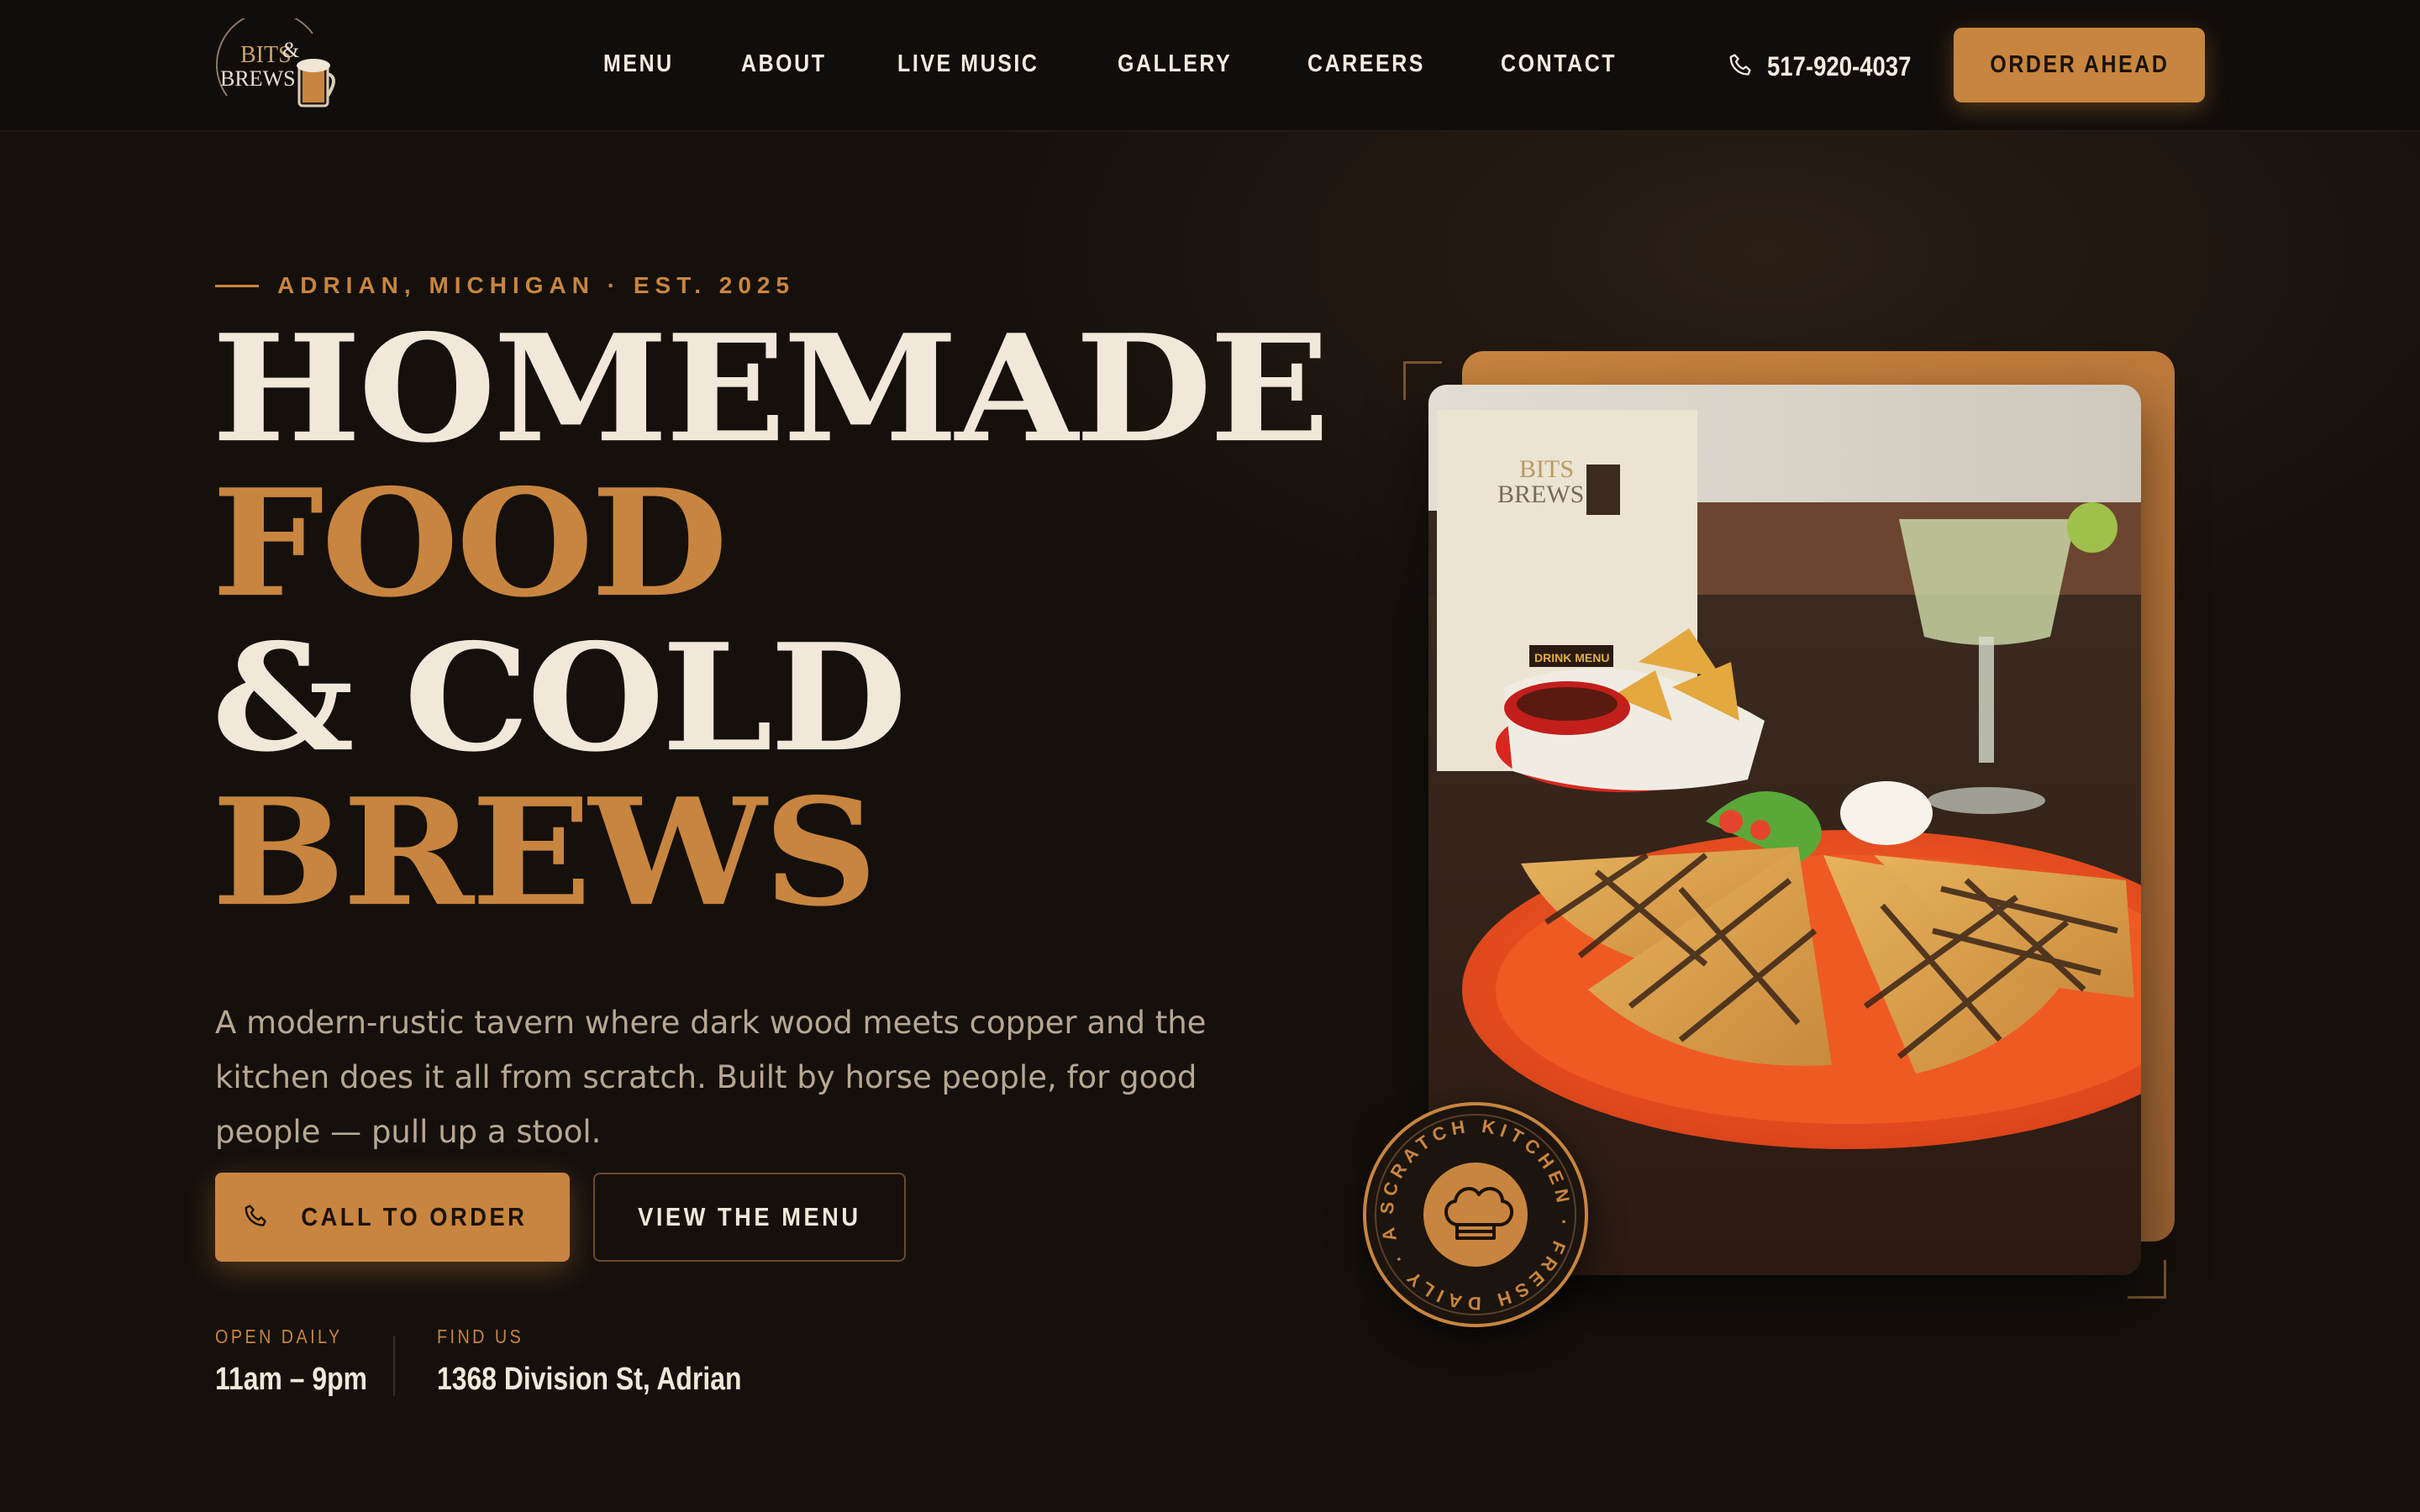  What do you see at coordinates (1471, 1210) in the screenshot?
I see `badge-art: SCRATCH KITCHEN · FRESH DAILY · ADRIAN ·` at bounding box center [1471, 1210].